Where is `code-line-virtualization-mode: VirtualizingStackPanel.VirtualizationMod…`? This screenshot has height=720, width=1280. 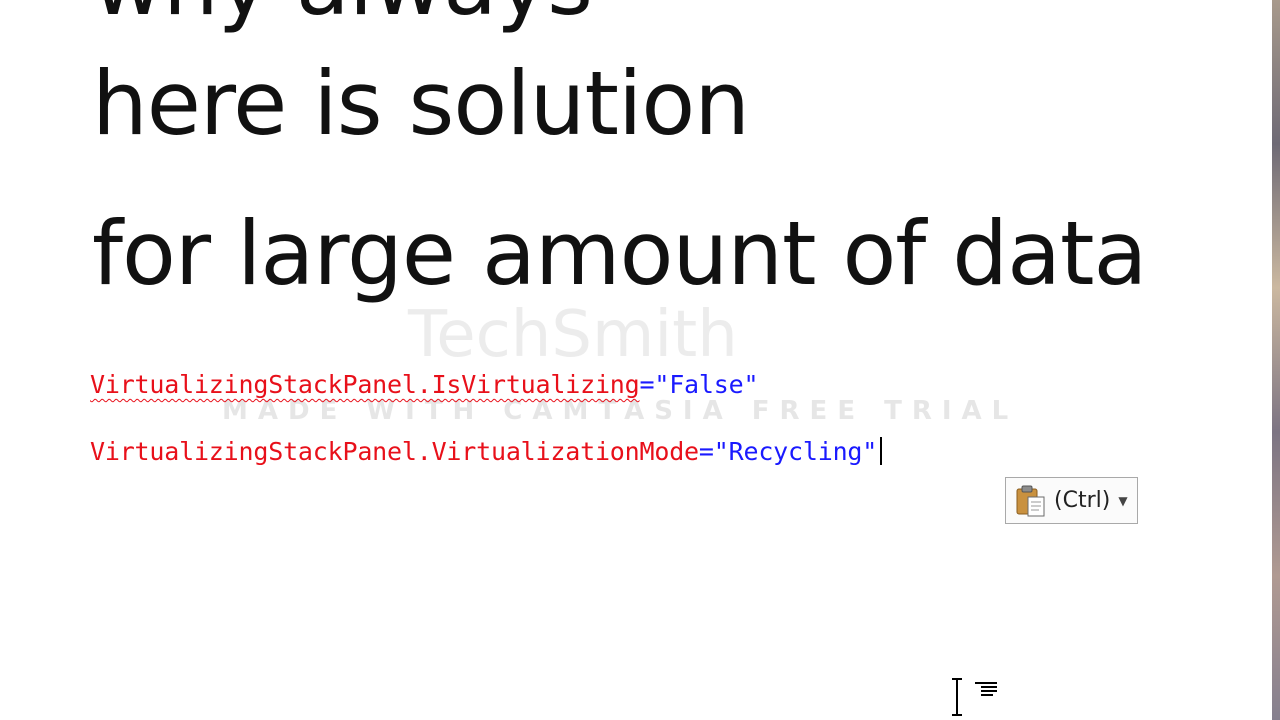
code-line-virtualization-mode: VirtualizingStackPanel.VirtualizationMod… is located at coordinates (486, 451).